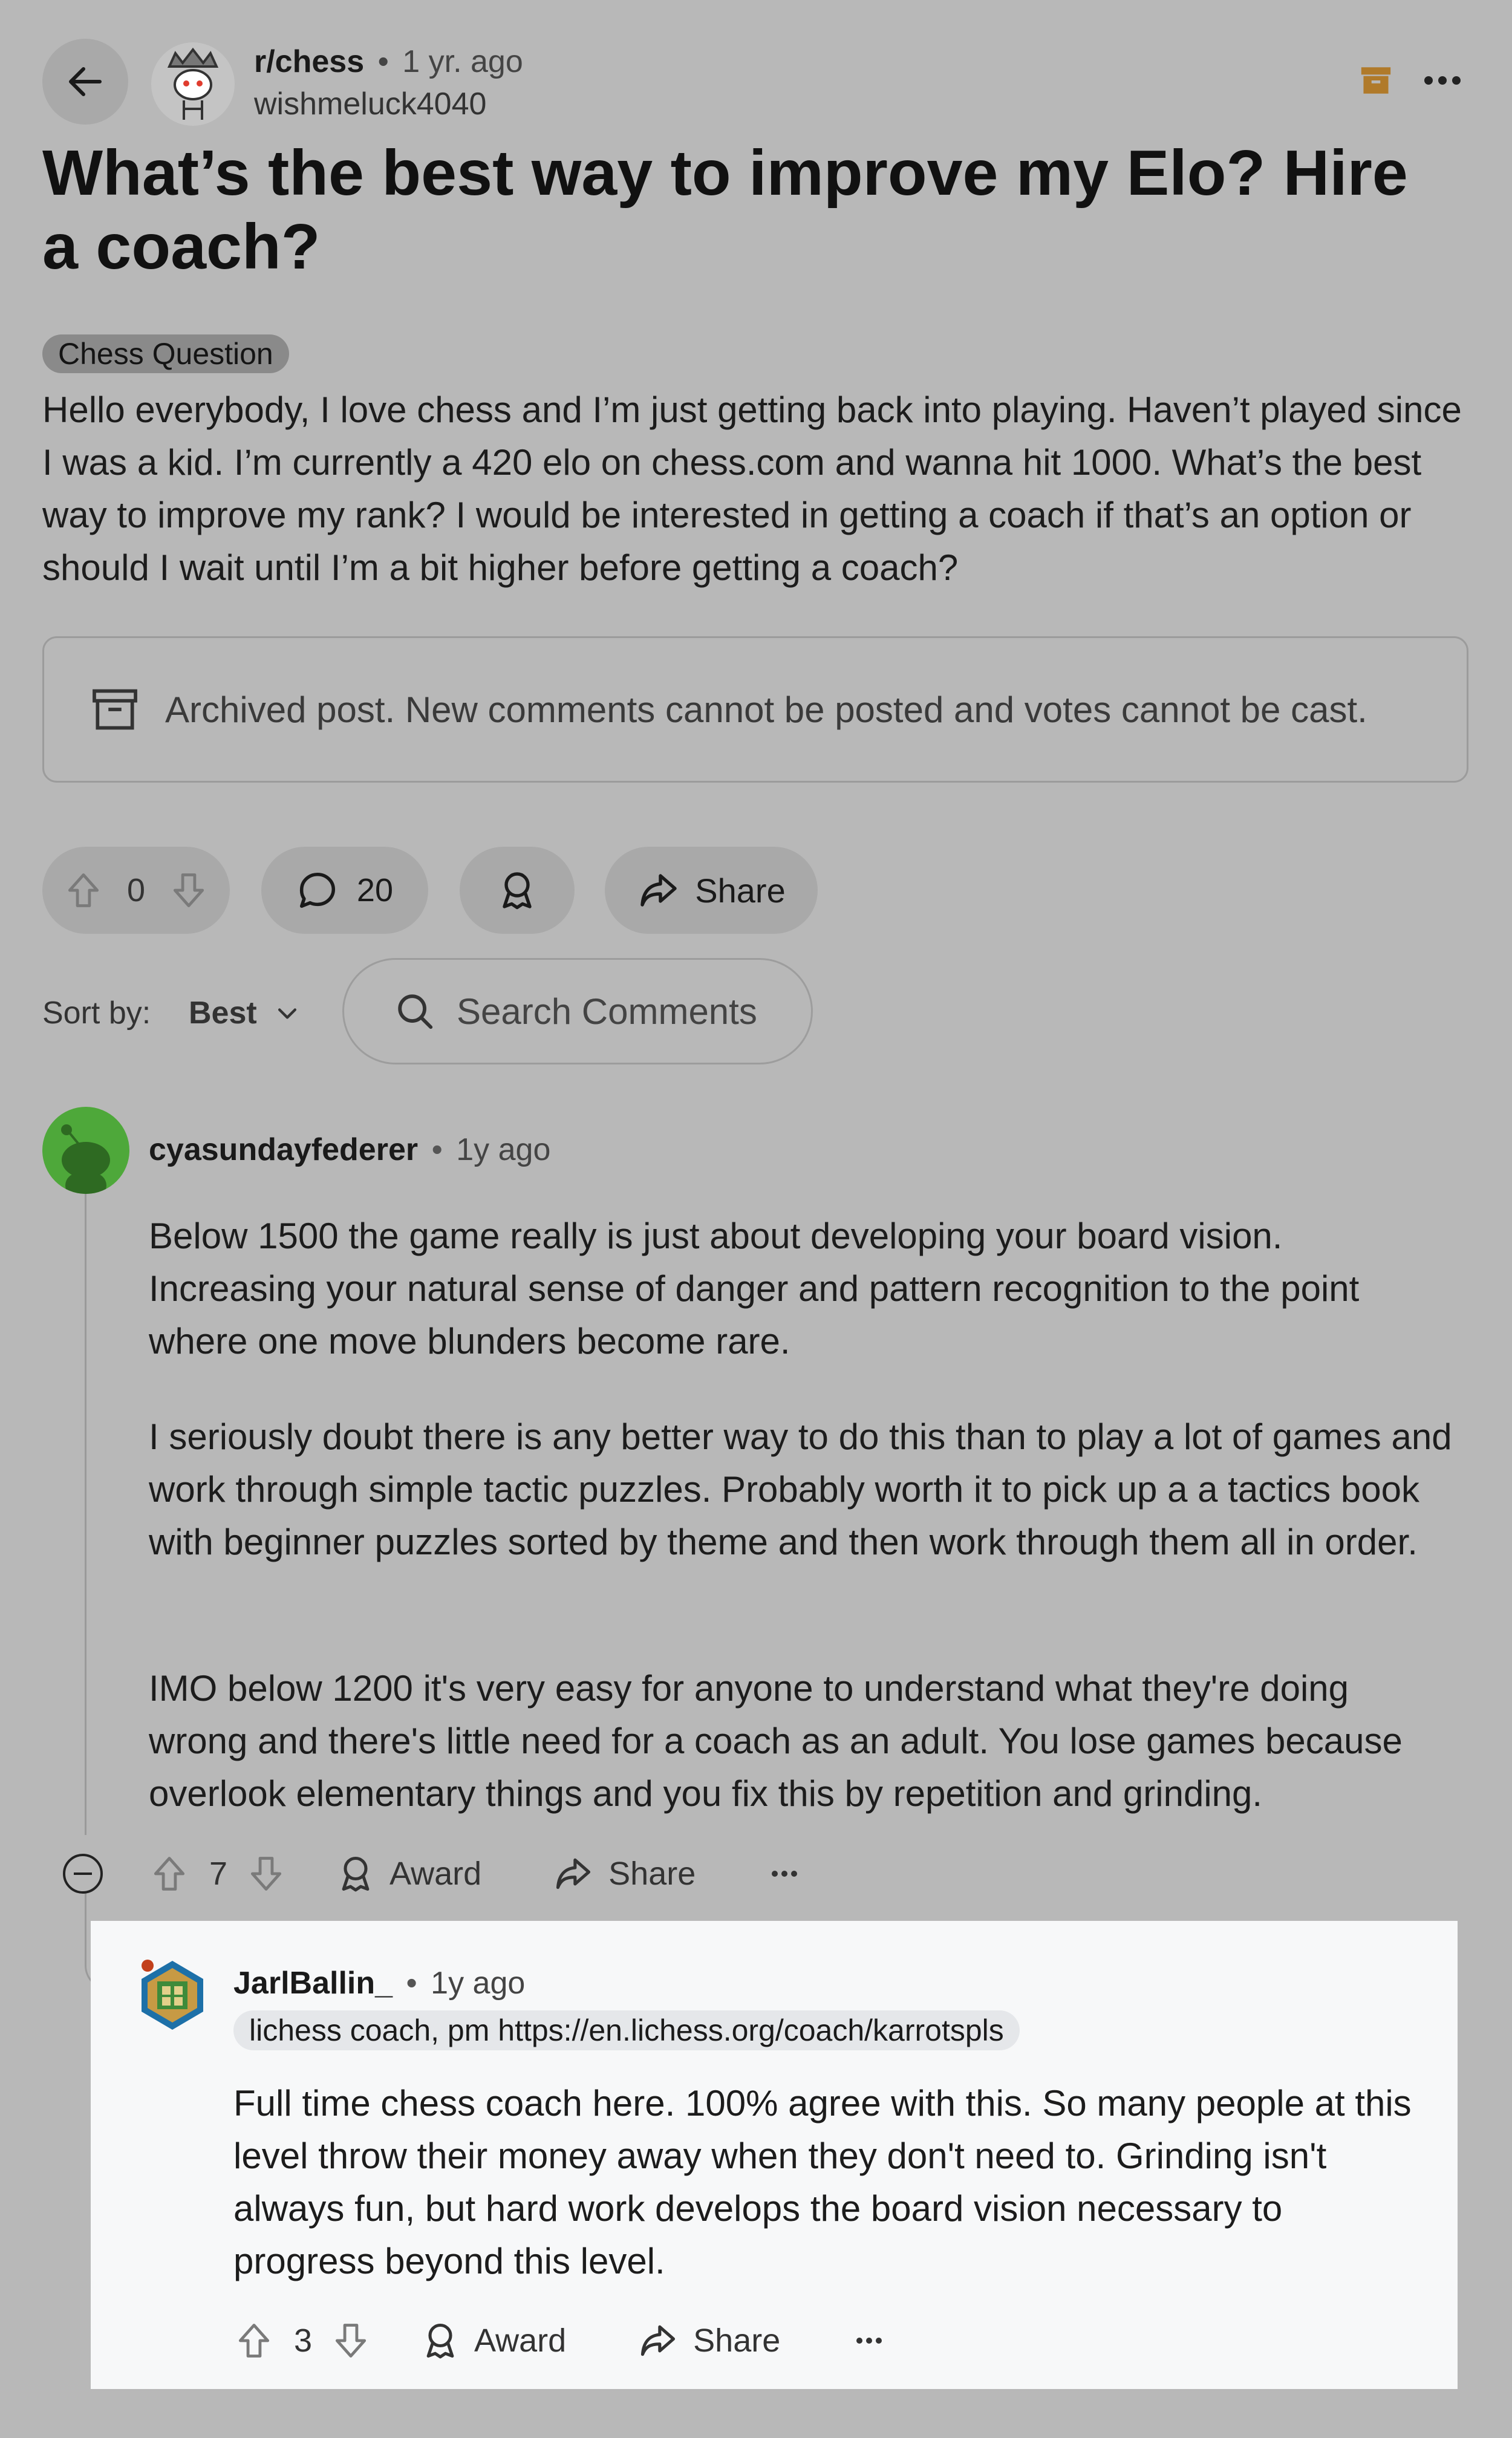 The image size is (1512, 2438). I want to click on comment-action-bar: 3 Award Share, so click(558, 2340).